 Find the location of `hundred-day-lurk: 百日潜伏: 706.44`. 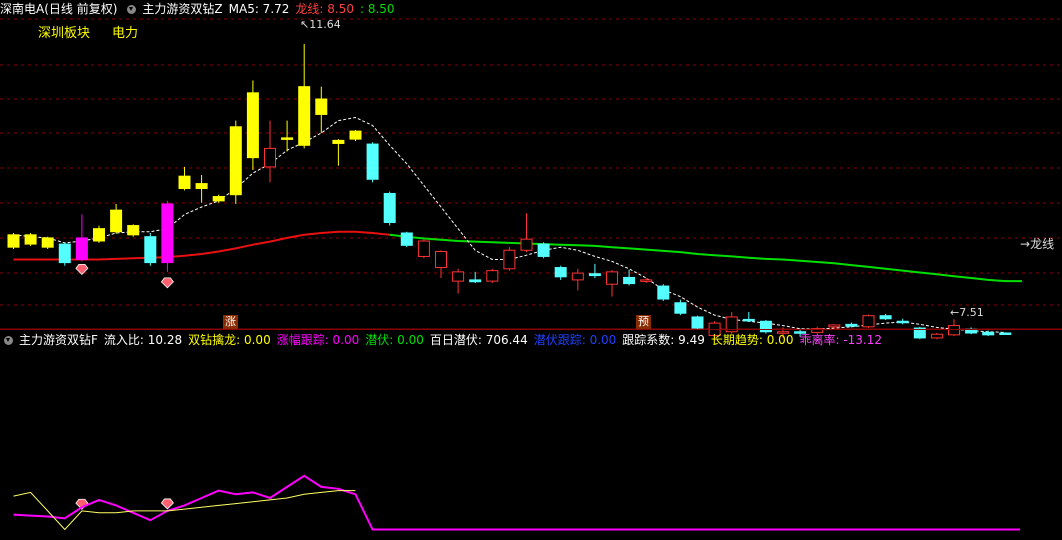

hundred-day-lurk: 百日潜伏: 706.44 is located at coordinates (478, 340).